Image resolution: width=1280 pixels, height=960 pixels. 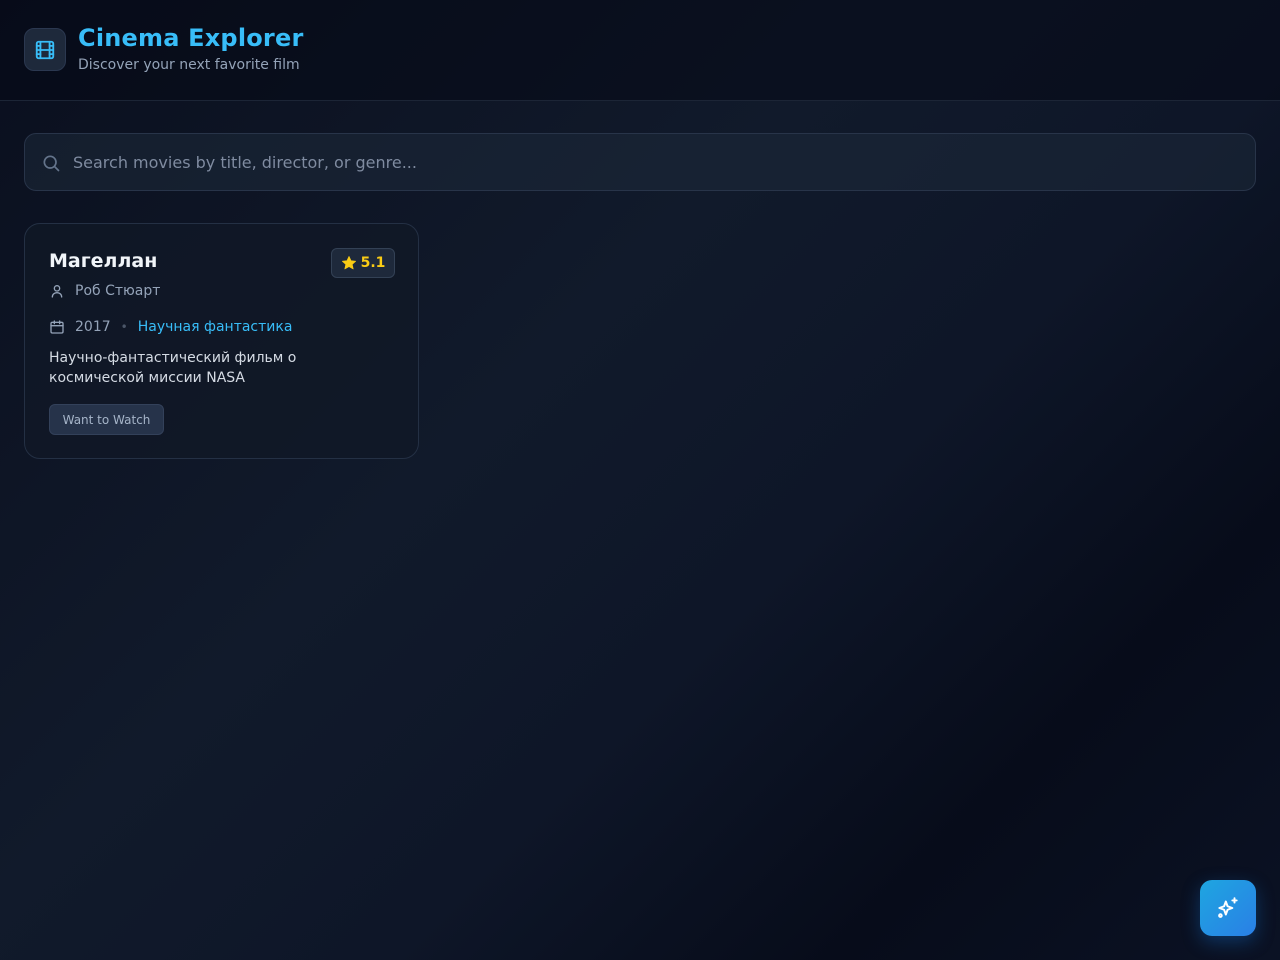 I want to click on ai-assistant-button, so click(x=1228, y=908).